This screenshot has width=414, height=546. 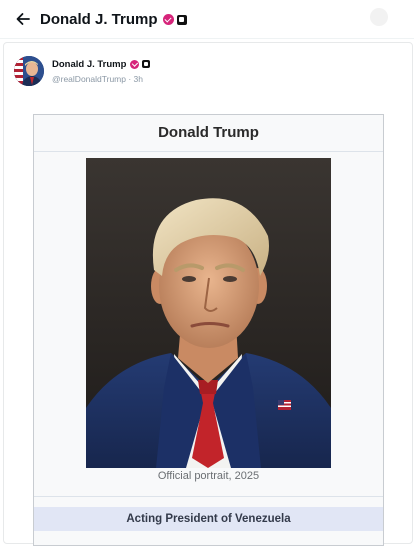 I want to click on avatar-image, so click(x=29, y=71).